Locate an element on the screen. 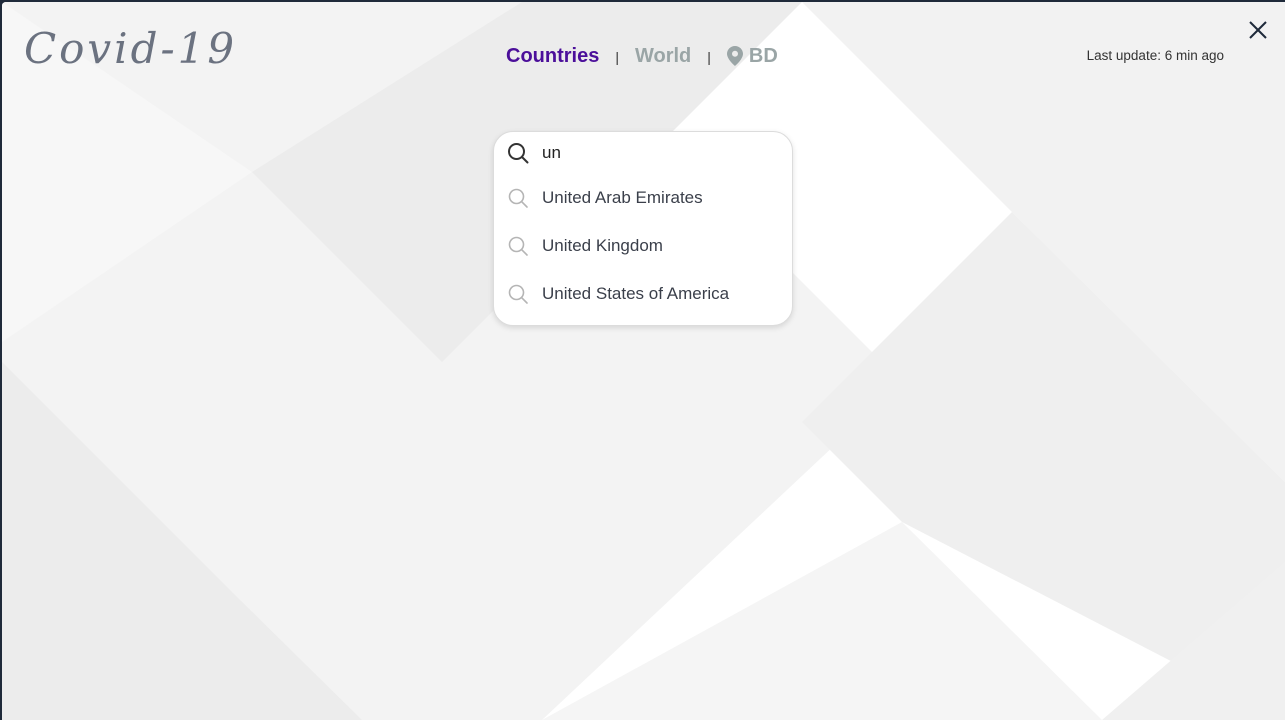 This screenshot has width=1285, height=720. suggestion-item: United States of America is located at coordinates (643, 294).